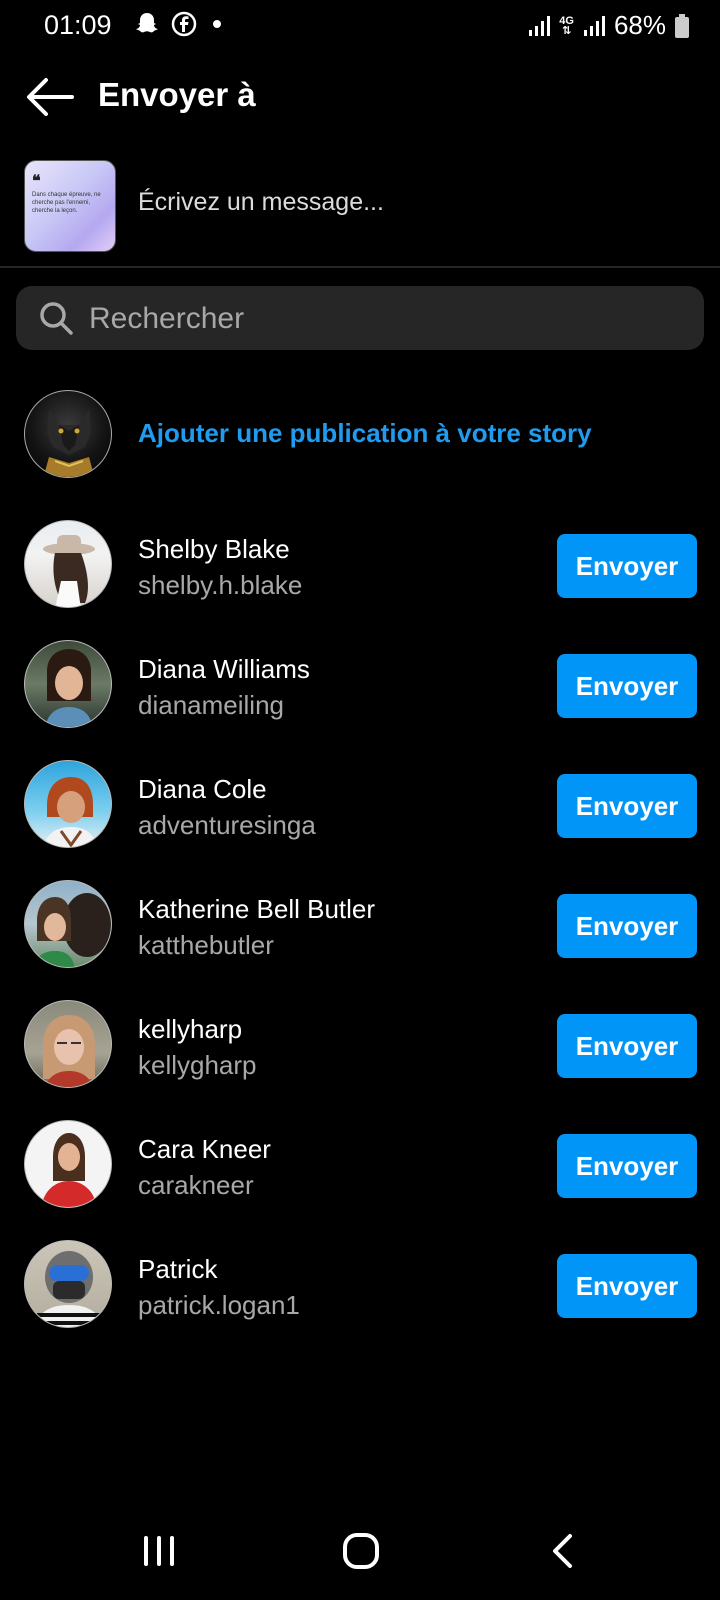 The height and width of the screenshot is (1600, 720). What do you see at coordinates (360, 318) in the screenshot?
I see `search-bar: Rechercher` at bounding box center [360, 318].